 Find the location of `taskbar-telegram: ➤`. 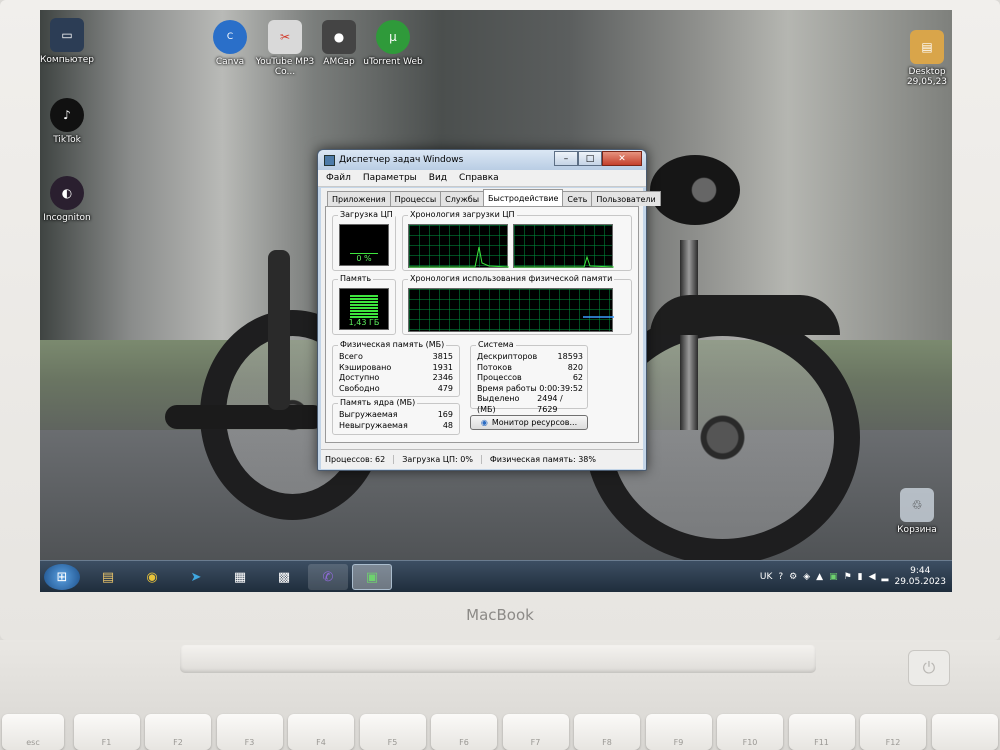

taskbar-telegram: ➤ is located at coordinates (196, 577).